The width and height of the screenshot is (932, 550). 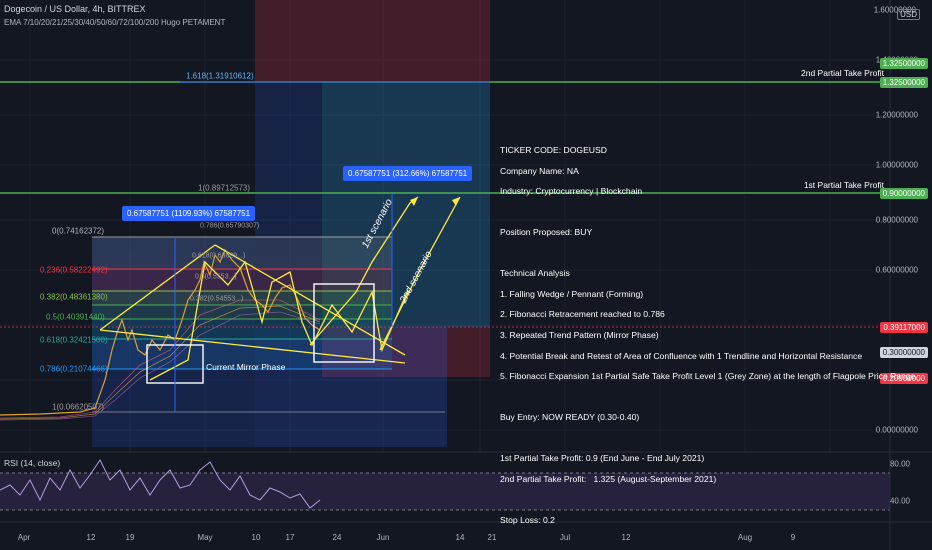 I want to click on fib-5: 0.5(0.40391440), so click(x=75, y=317).